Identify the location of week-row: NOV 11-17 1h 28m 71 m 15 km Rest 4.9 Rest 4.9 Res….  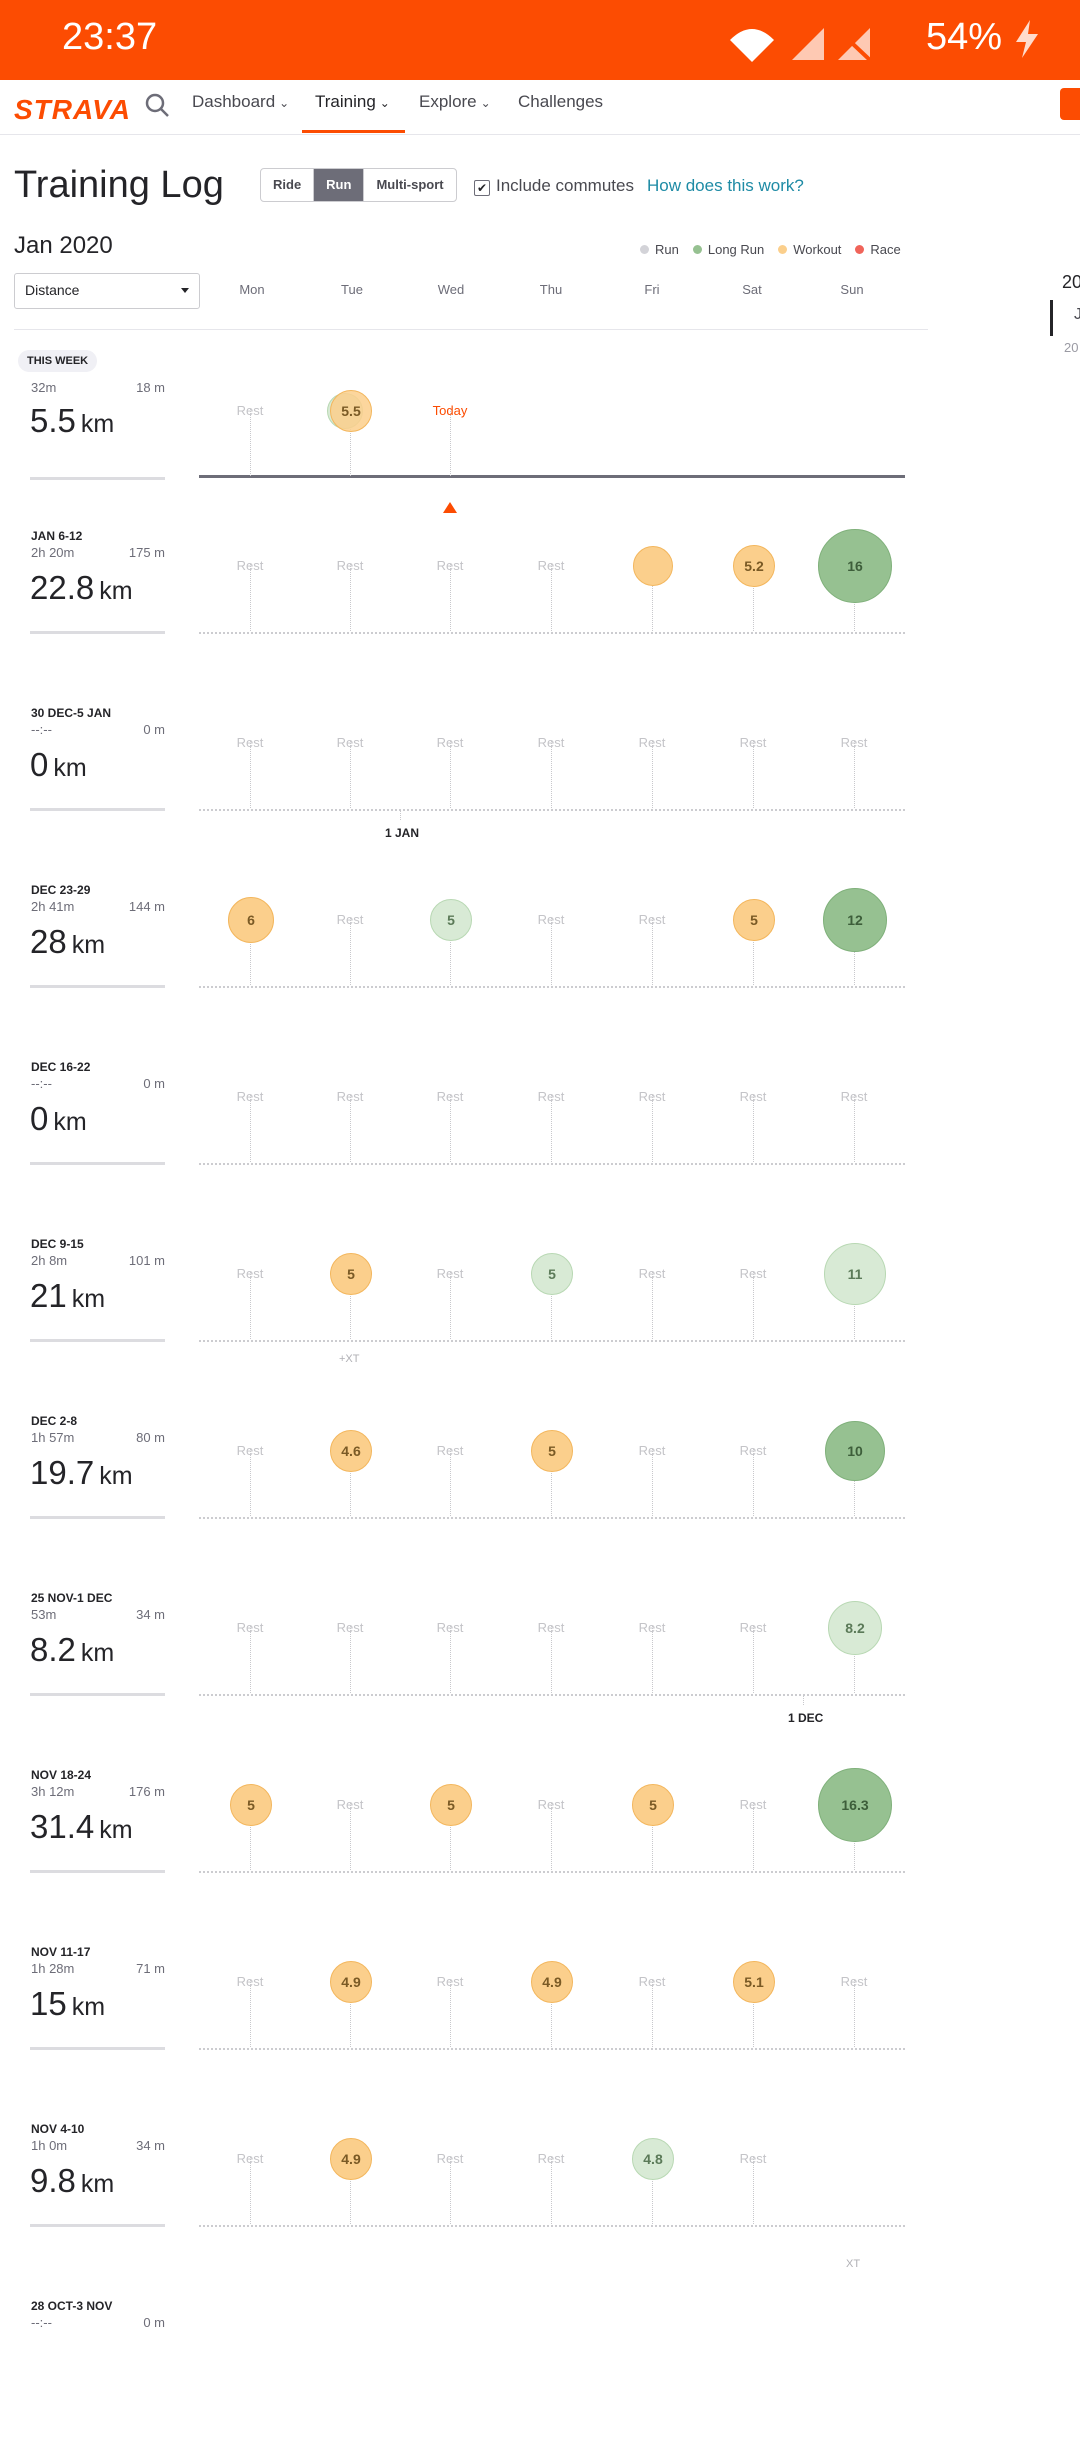
(540, 2013).